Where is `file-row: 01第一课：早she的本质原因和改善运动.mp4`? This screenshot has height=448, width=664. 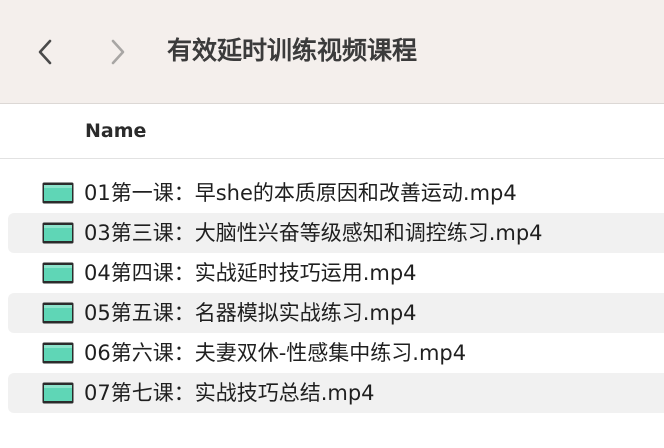
file-row: 01第一课：早she的本质原因和改善运动.mp4 is located at coordinates (336, 193).